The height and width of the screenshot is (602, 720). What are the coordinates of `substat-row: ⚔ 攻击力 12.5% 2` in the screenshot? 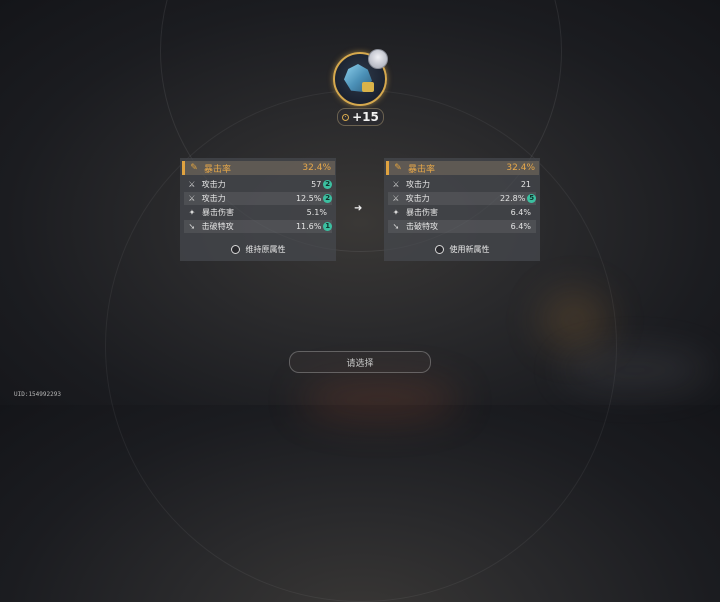 It's located at (258, 198).